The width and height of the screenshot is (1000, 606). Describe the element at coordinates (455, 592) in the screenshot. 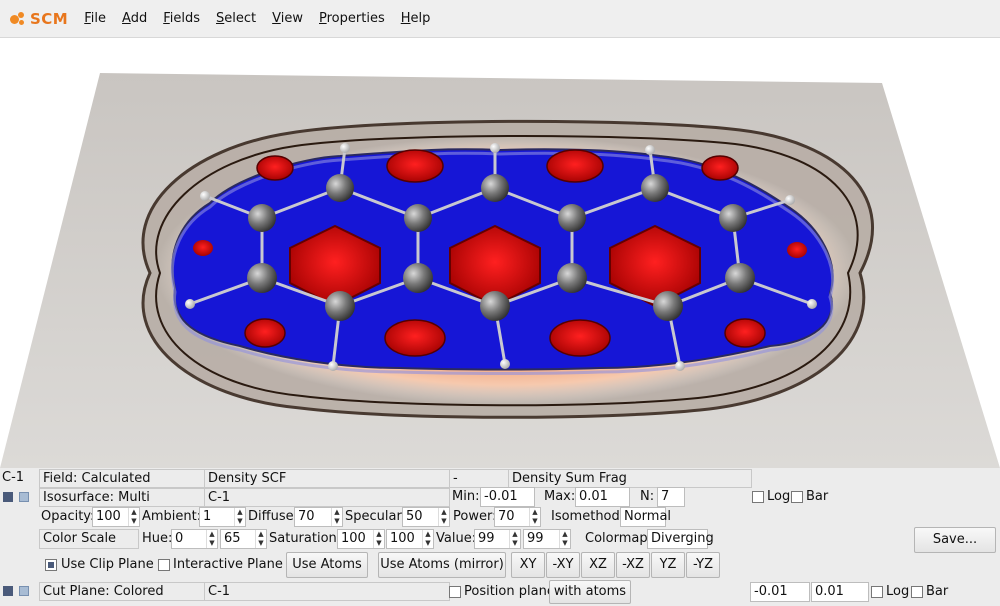

I see `position-plane-checkbox` at that location.